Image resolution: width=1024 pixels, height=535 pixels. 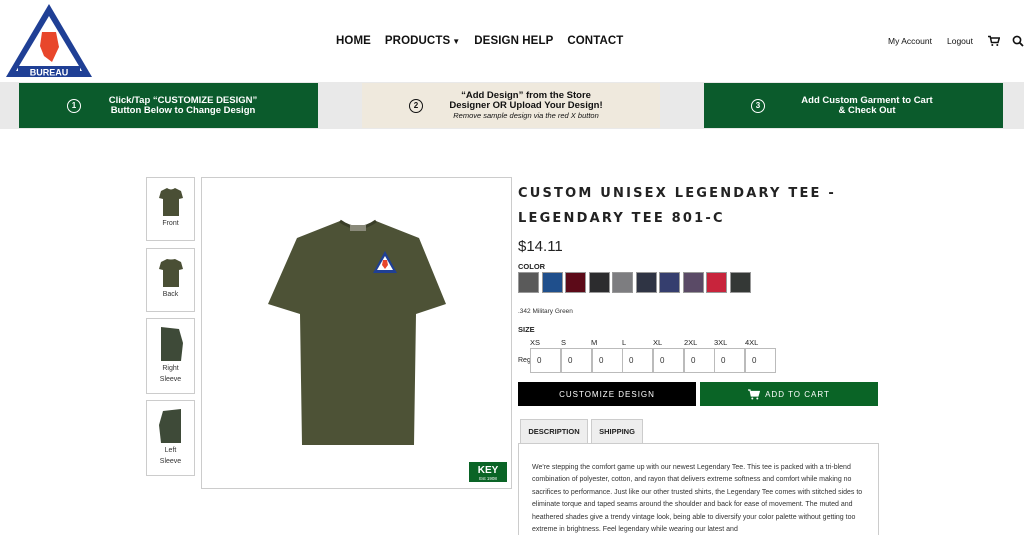 What do you see at coordinates (49, 41) in the screenshot?
I see `florida-farm-bureau-logo: BUREAU` at bounding box center [49, 41].